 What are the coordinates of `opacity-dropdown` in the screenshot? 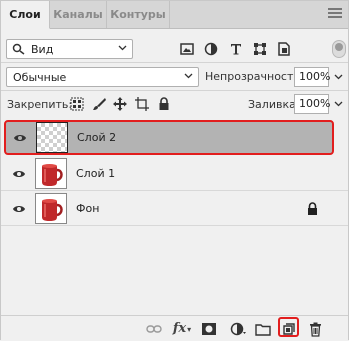 It's located at (338, 77).